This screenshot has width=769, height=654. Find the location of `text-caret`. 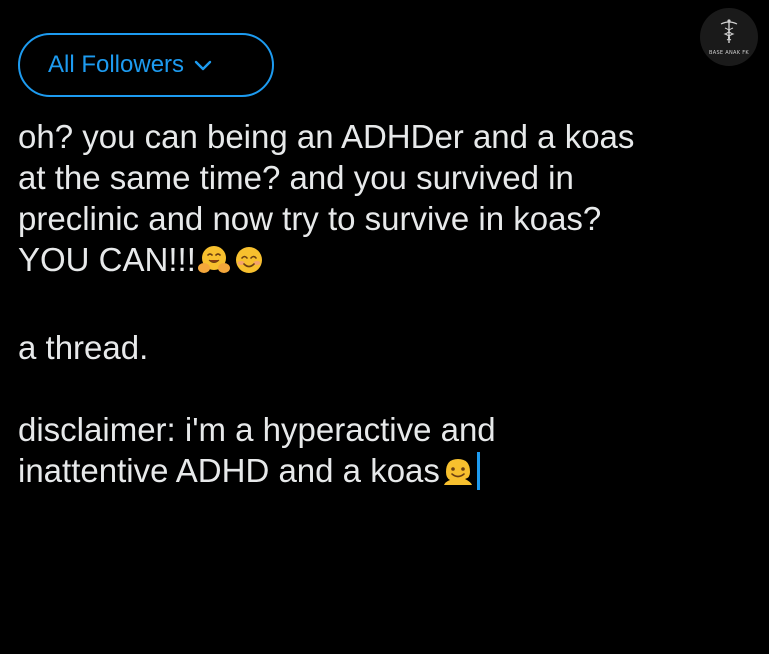

text-caret is located at coordinates (478, 471).